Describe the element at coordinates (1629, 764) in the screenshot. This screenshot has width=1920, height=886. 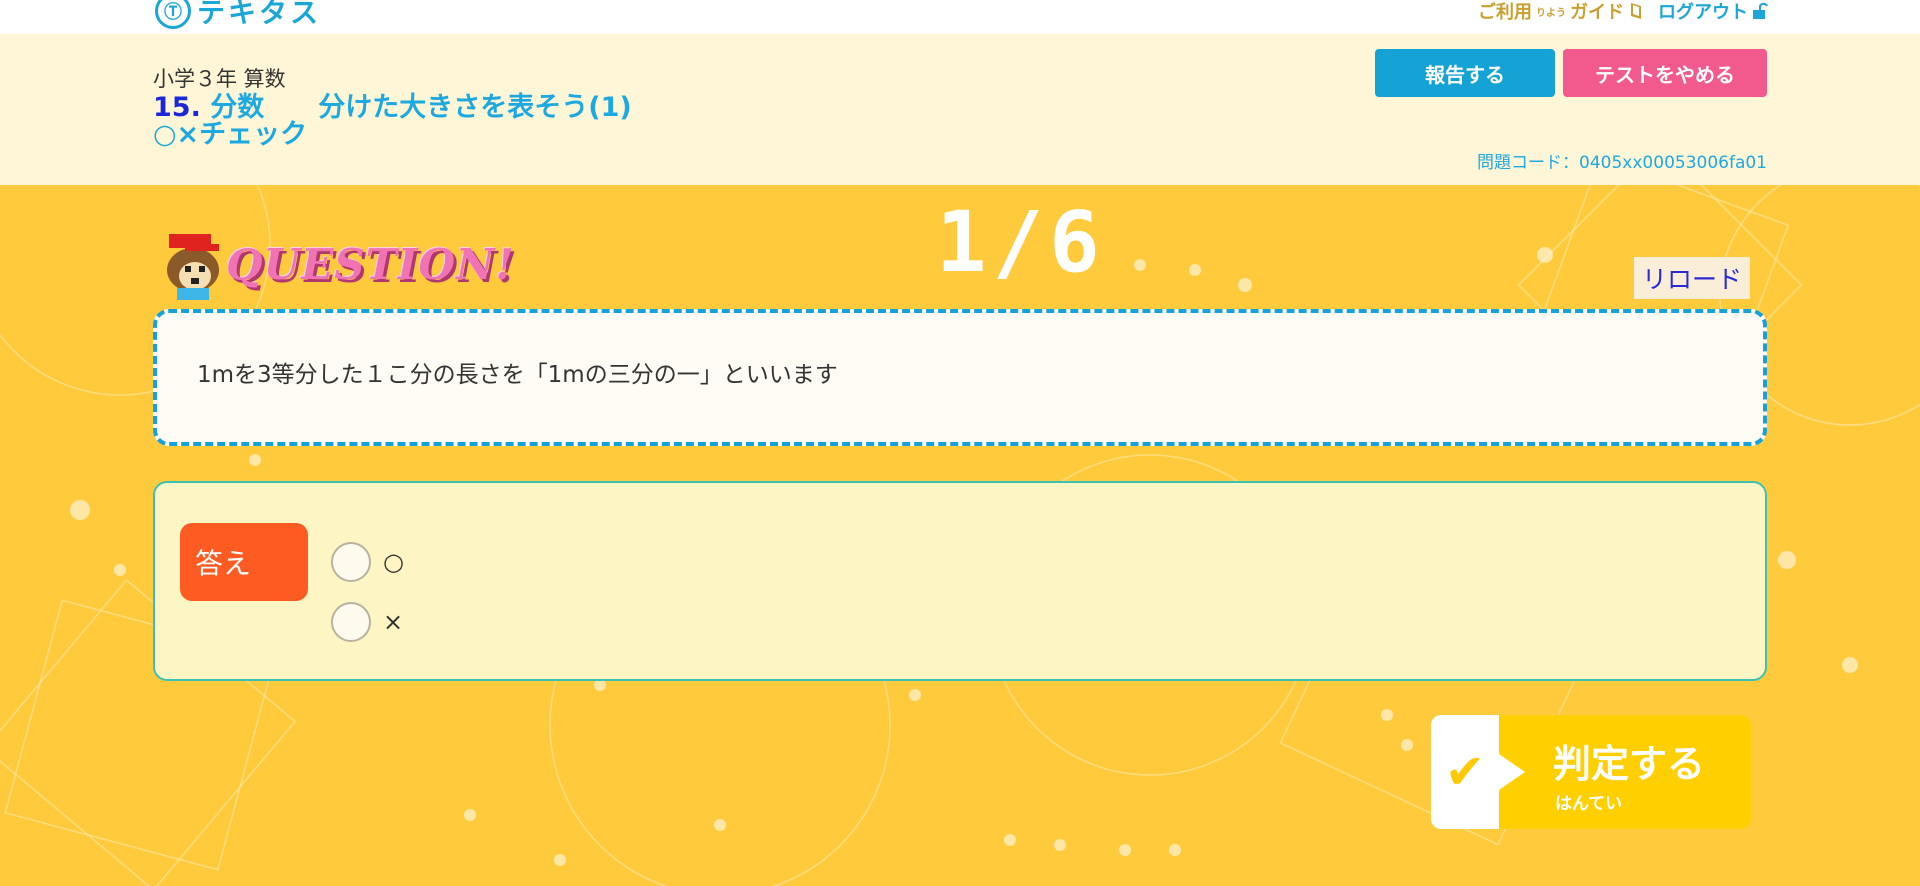
I see `judge-label: 判定する` at that location.